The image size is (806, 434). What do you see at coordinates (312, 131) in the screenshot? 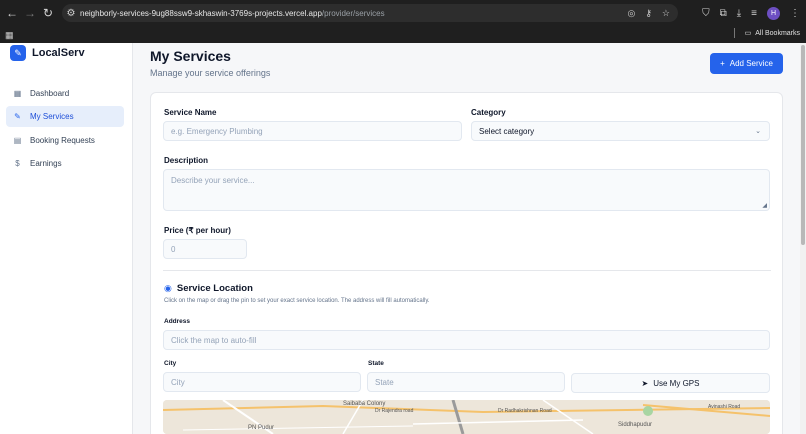
I see `service-name-input: e.g. Emergency Plumbing` at bounding box center [312, 131].